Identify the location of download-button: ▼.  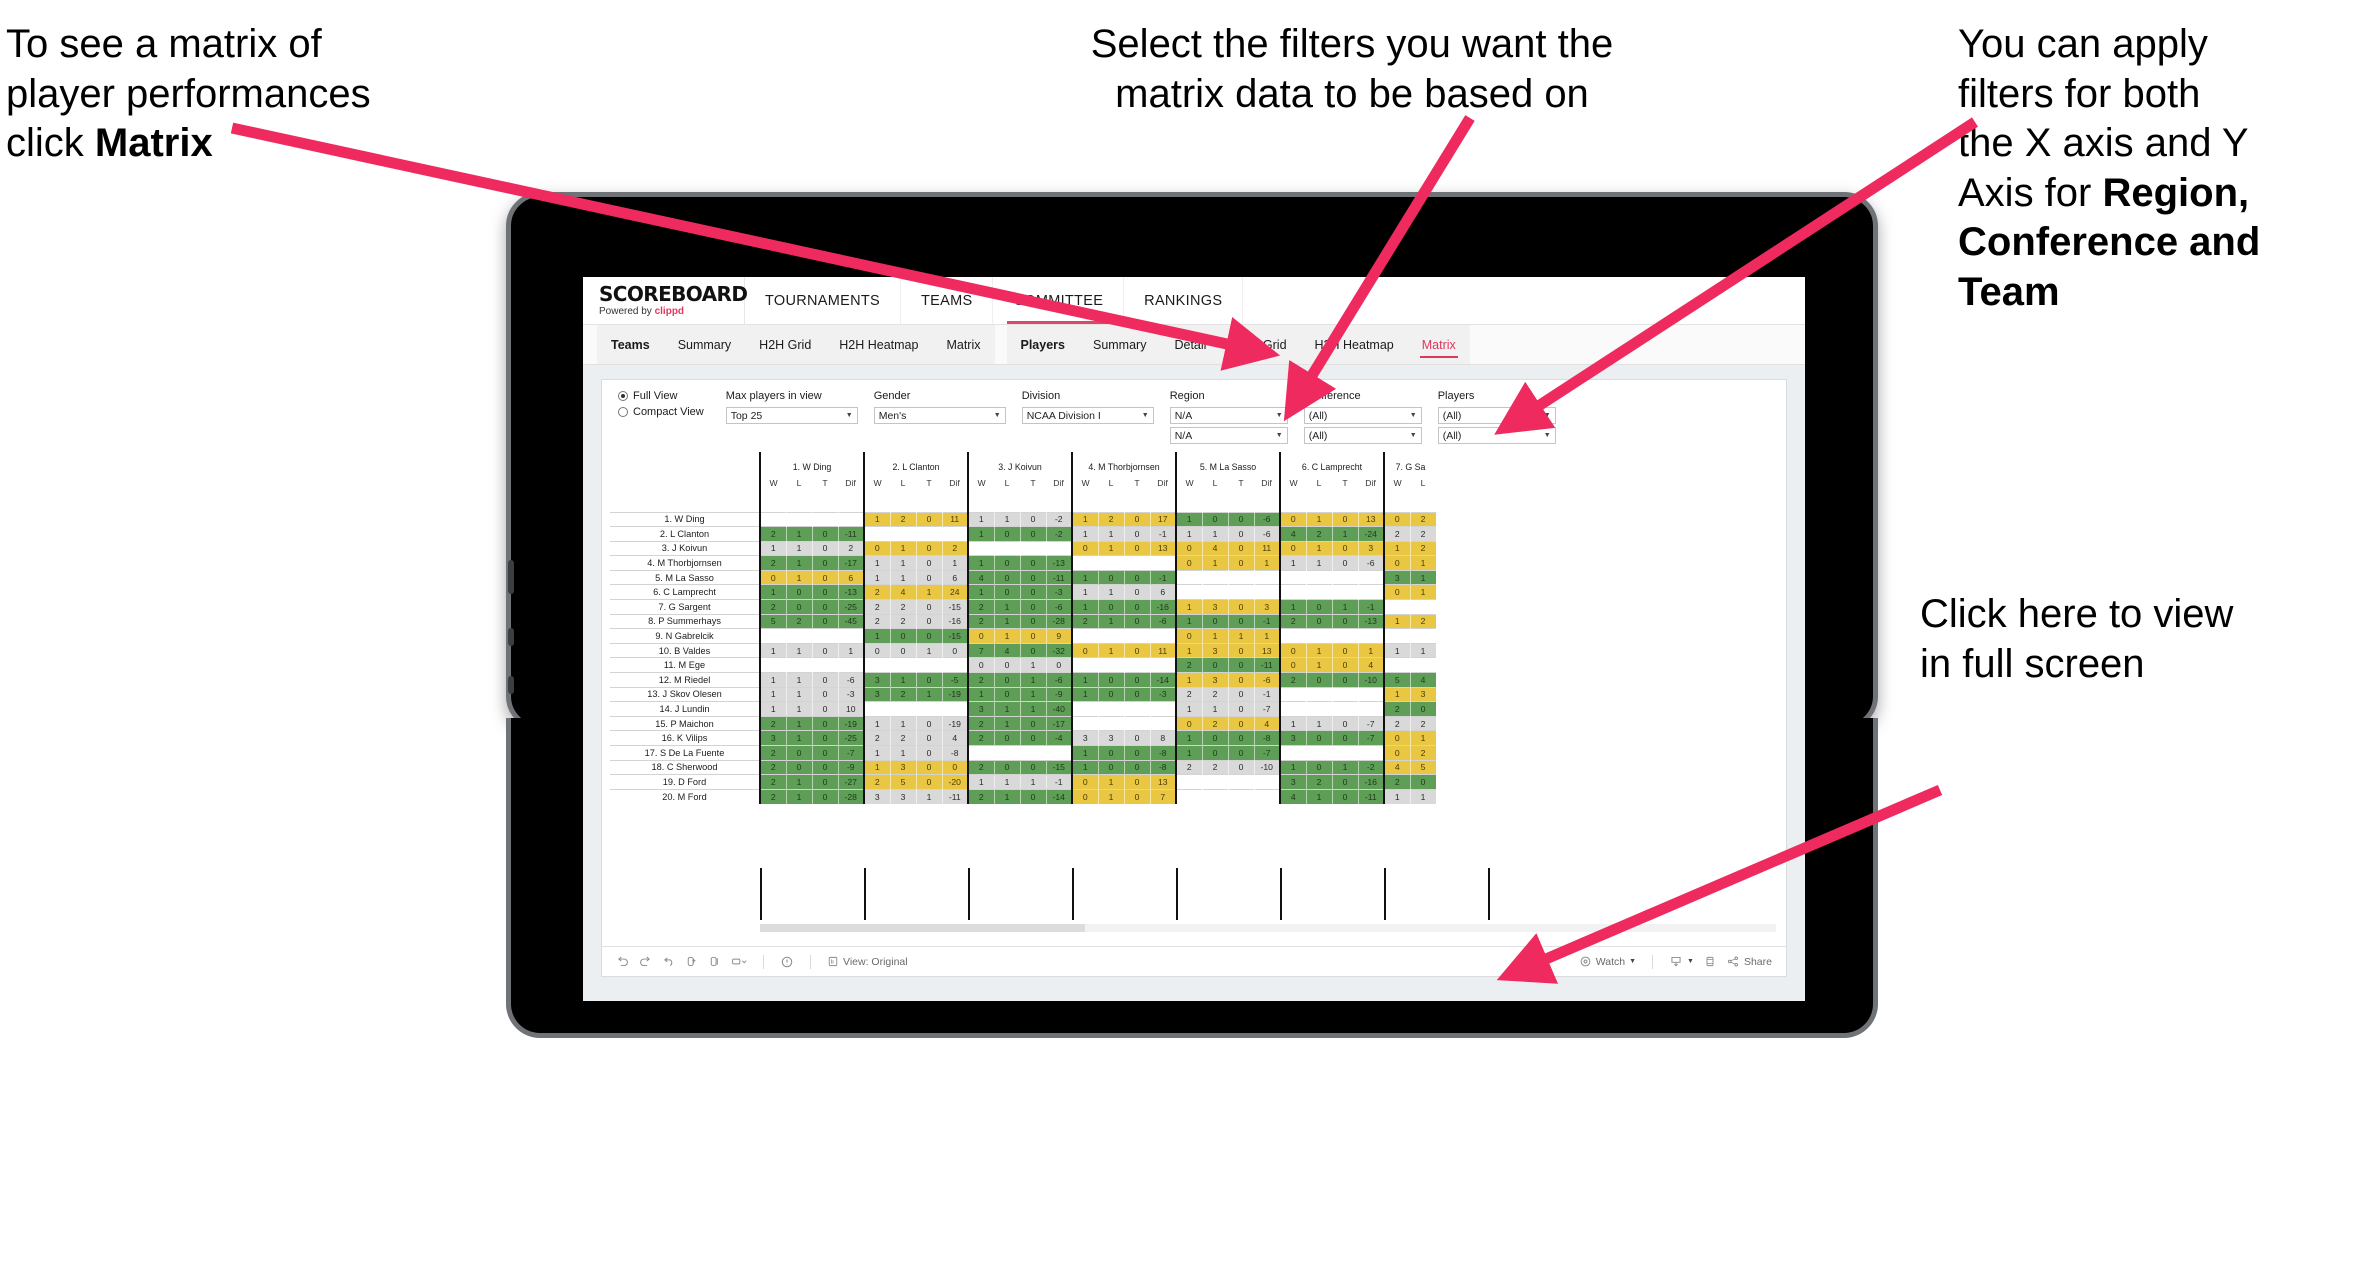
(1681, 961).